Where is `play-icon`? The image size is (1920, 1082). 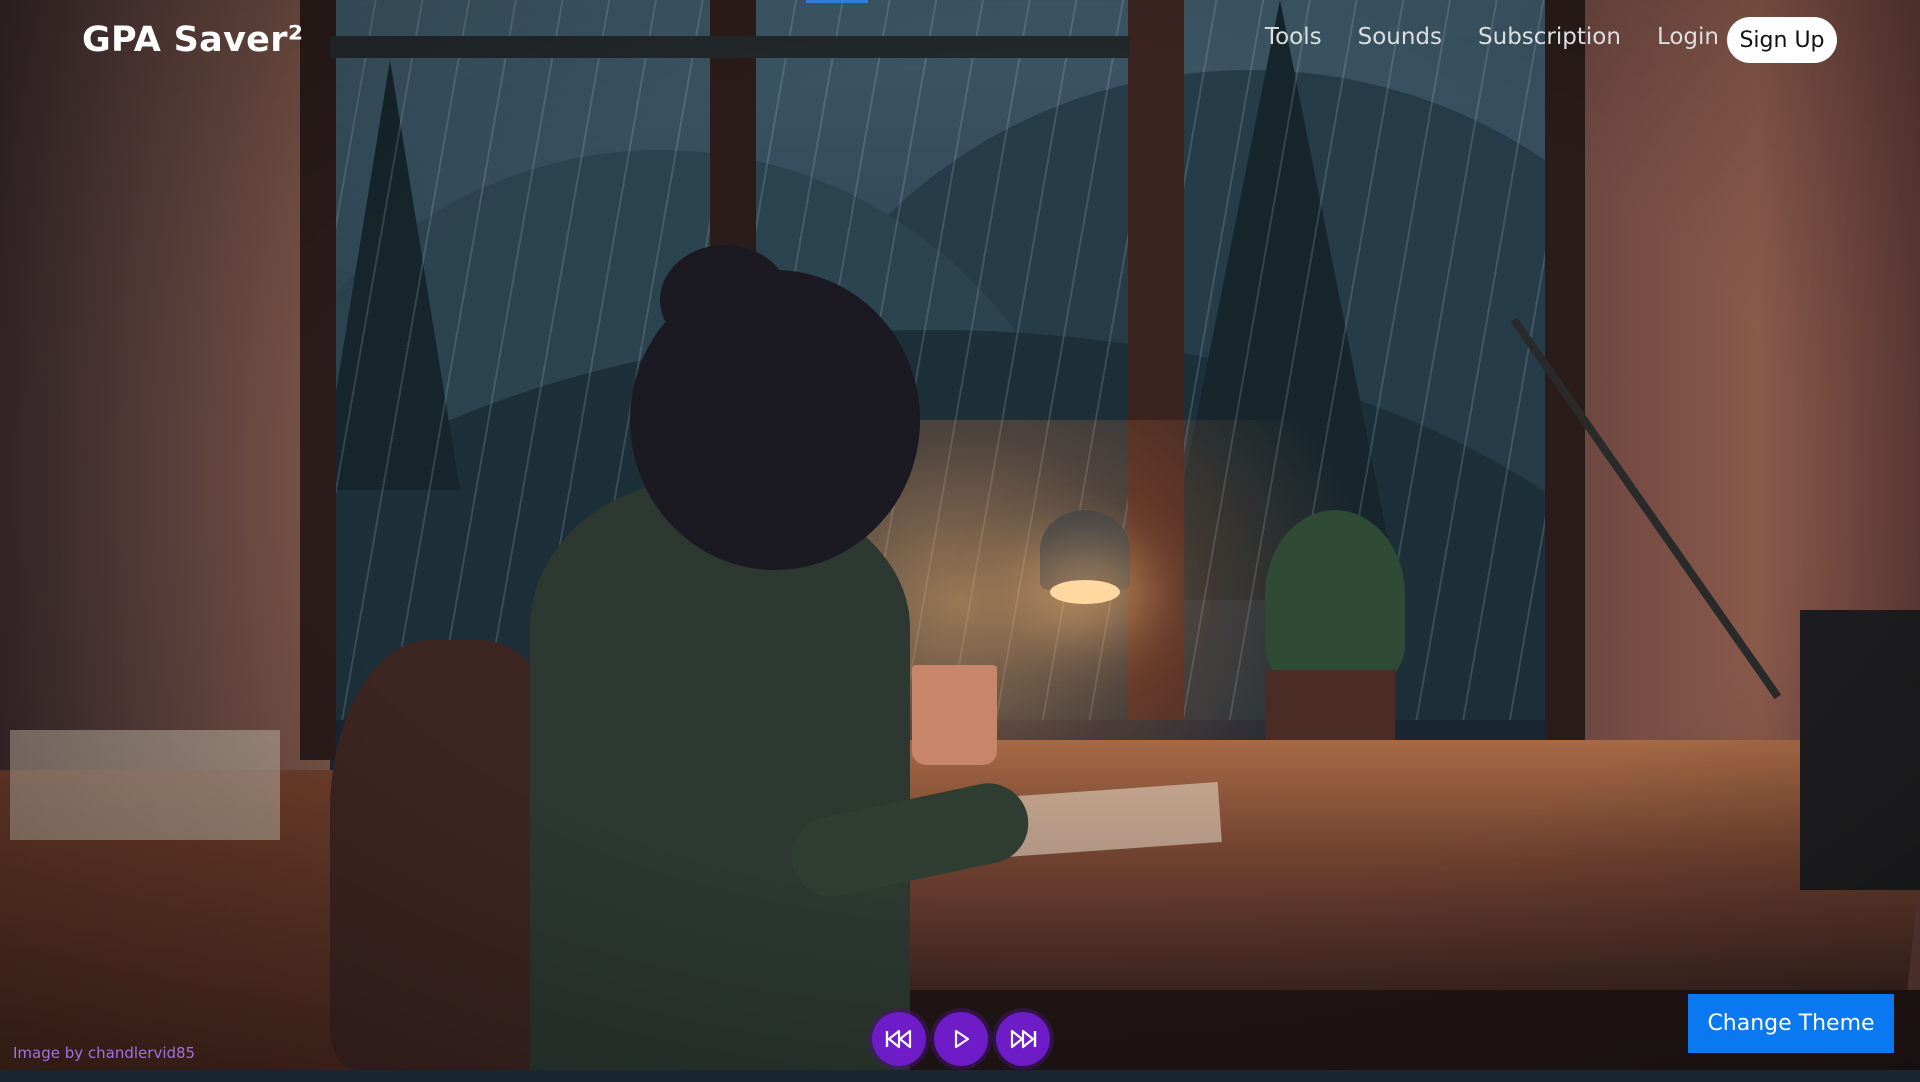
play-icon is located at coordinates (962, 1039).